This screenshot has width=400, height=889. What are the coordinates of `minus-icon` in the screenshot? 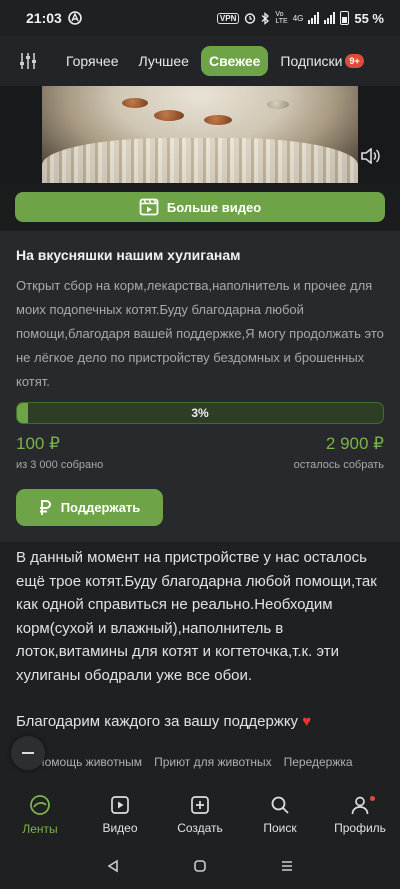 It's located at (28, 753).